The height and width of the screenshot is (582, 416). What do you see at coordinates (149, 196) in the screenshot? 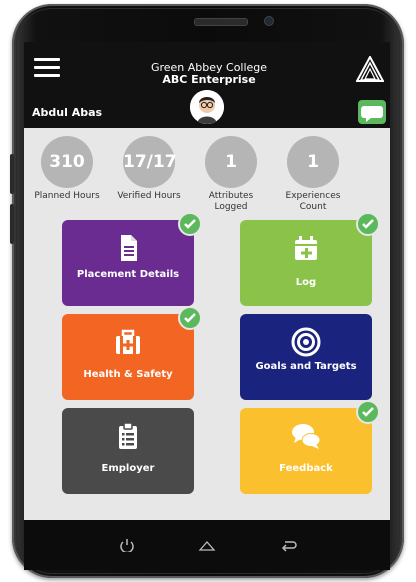
I see `stat-label: Verified Hours` at bounding box center [149, 196].